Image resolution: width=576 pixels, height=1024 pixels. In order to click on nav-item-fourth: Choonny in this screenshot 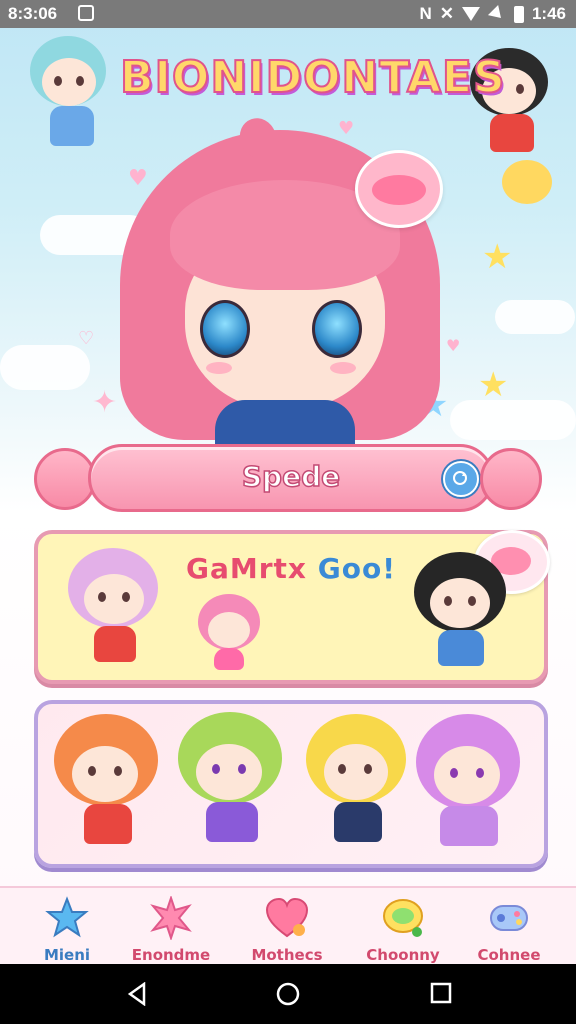, I will do `click(403, 928)`.